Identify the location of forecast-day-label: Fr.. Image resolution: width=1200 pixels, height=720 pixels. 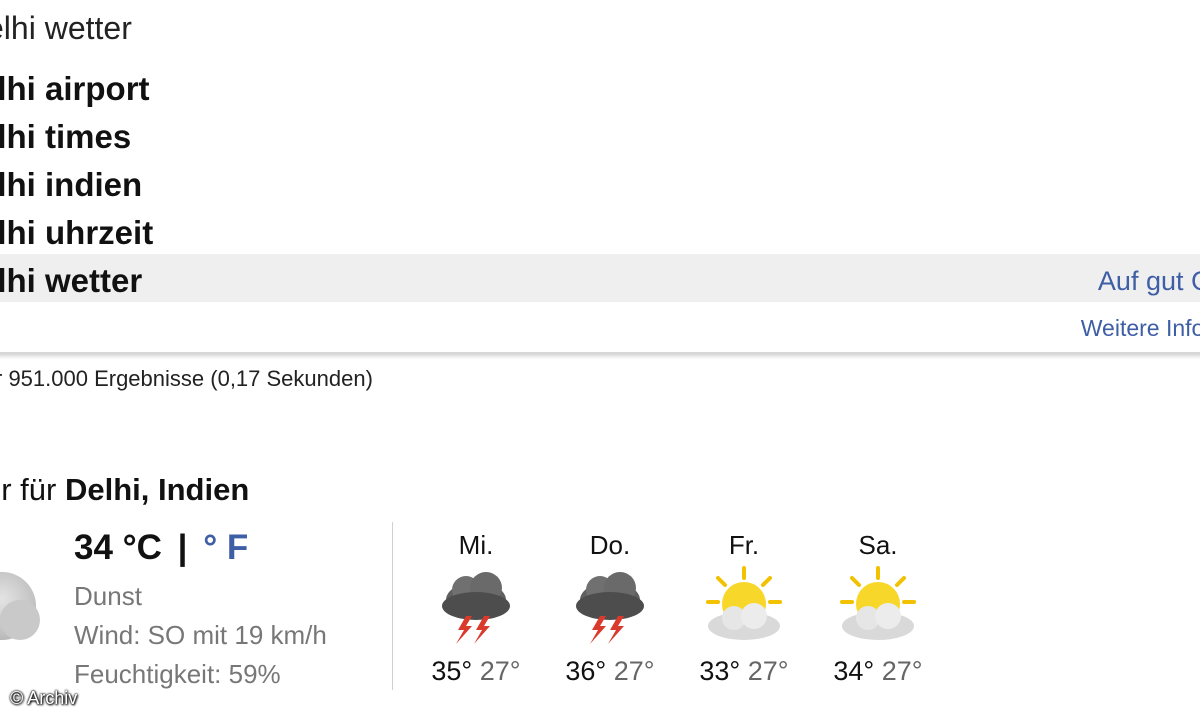
(744, 545).